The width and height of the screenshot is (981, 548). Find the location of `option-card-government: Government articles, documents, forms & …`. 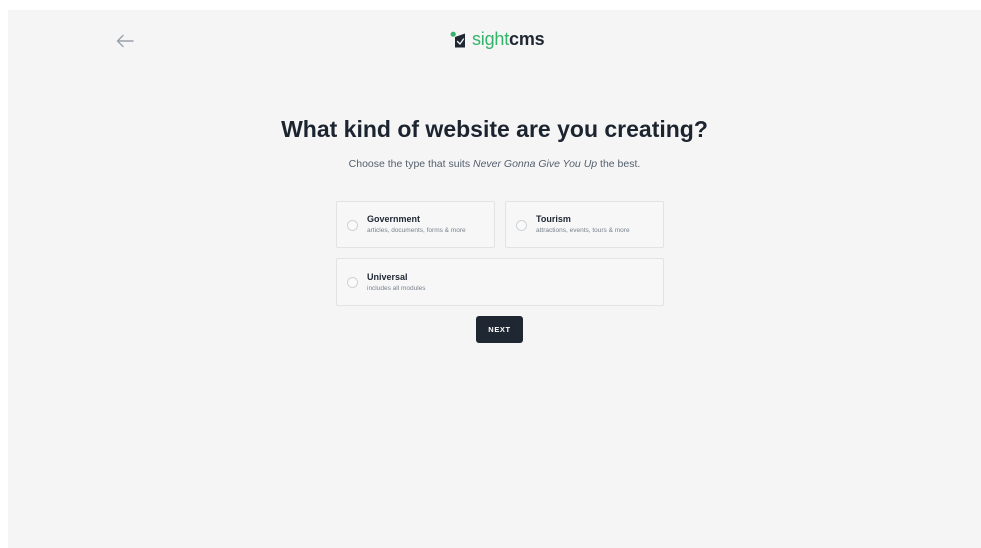

option-card-government: Government articles, documents, forms & … is located at coordinates (415, 224).